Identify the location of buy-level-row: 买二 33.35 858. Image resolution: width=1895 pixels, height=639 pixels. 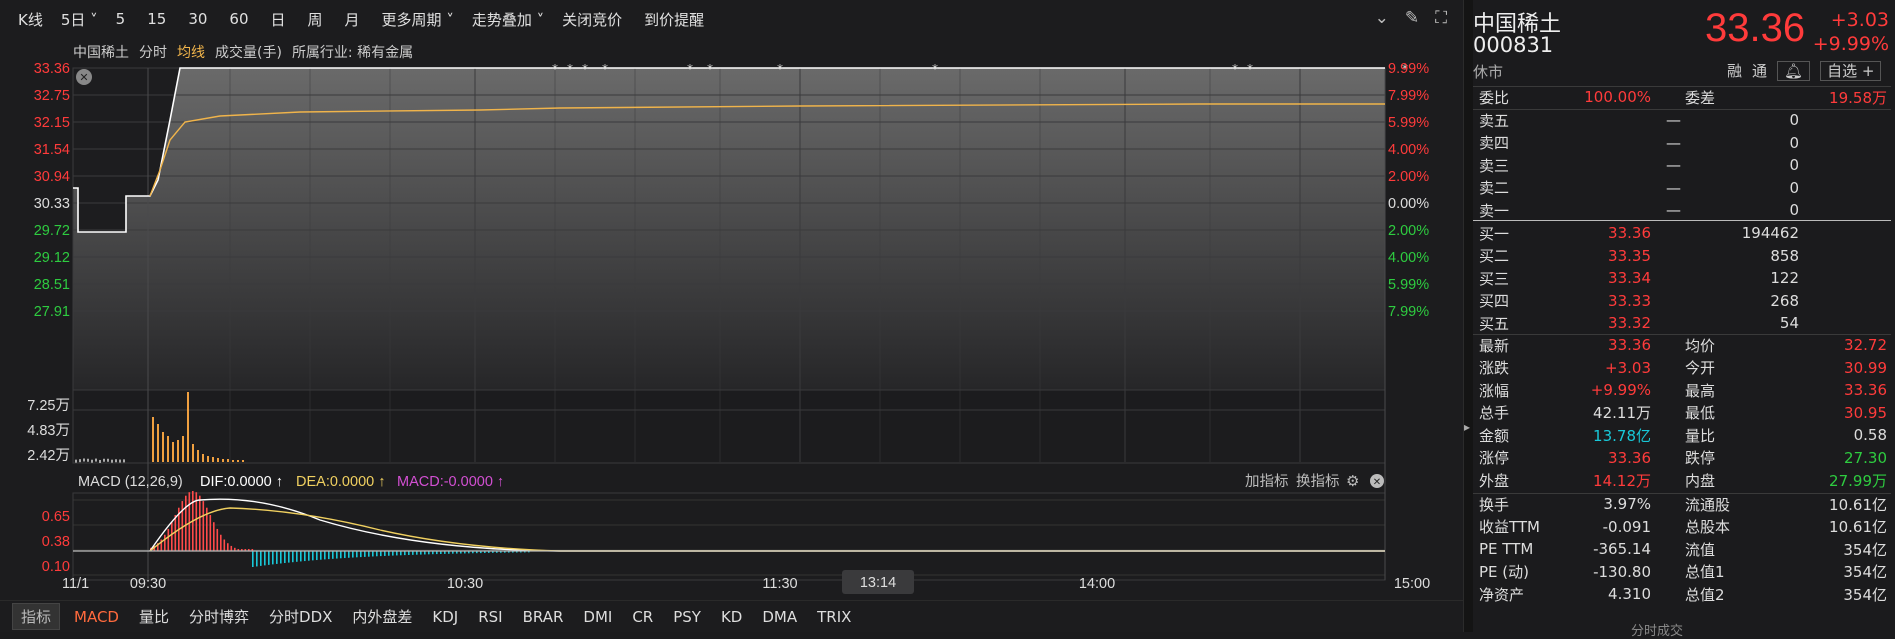
(1682, 256).